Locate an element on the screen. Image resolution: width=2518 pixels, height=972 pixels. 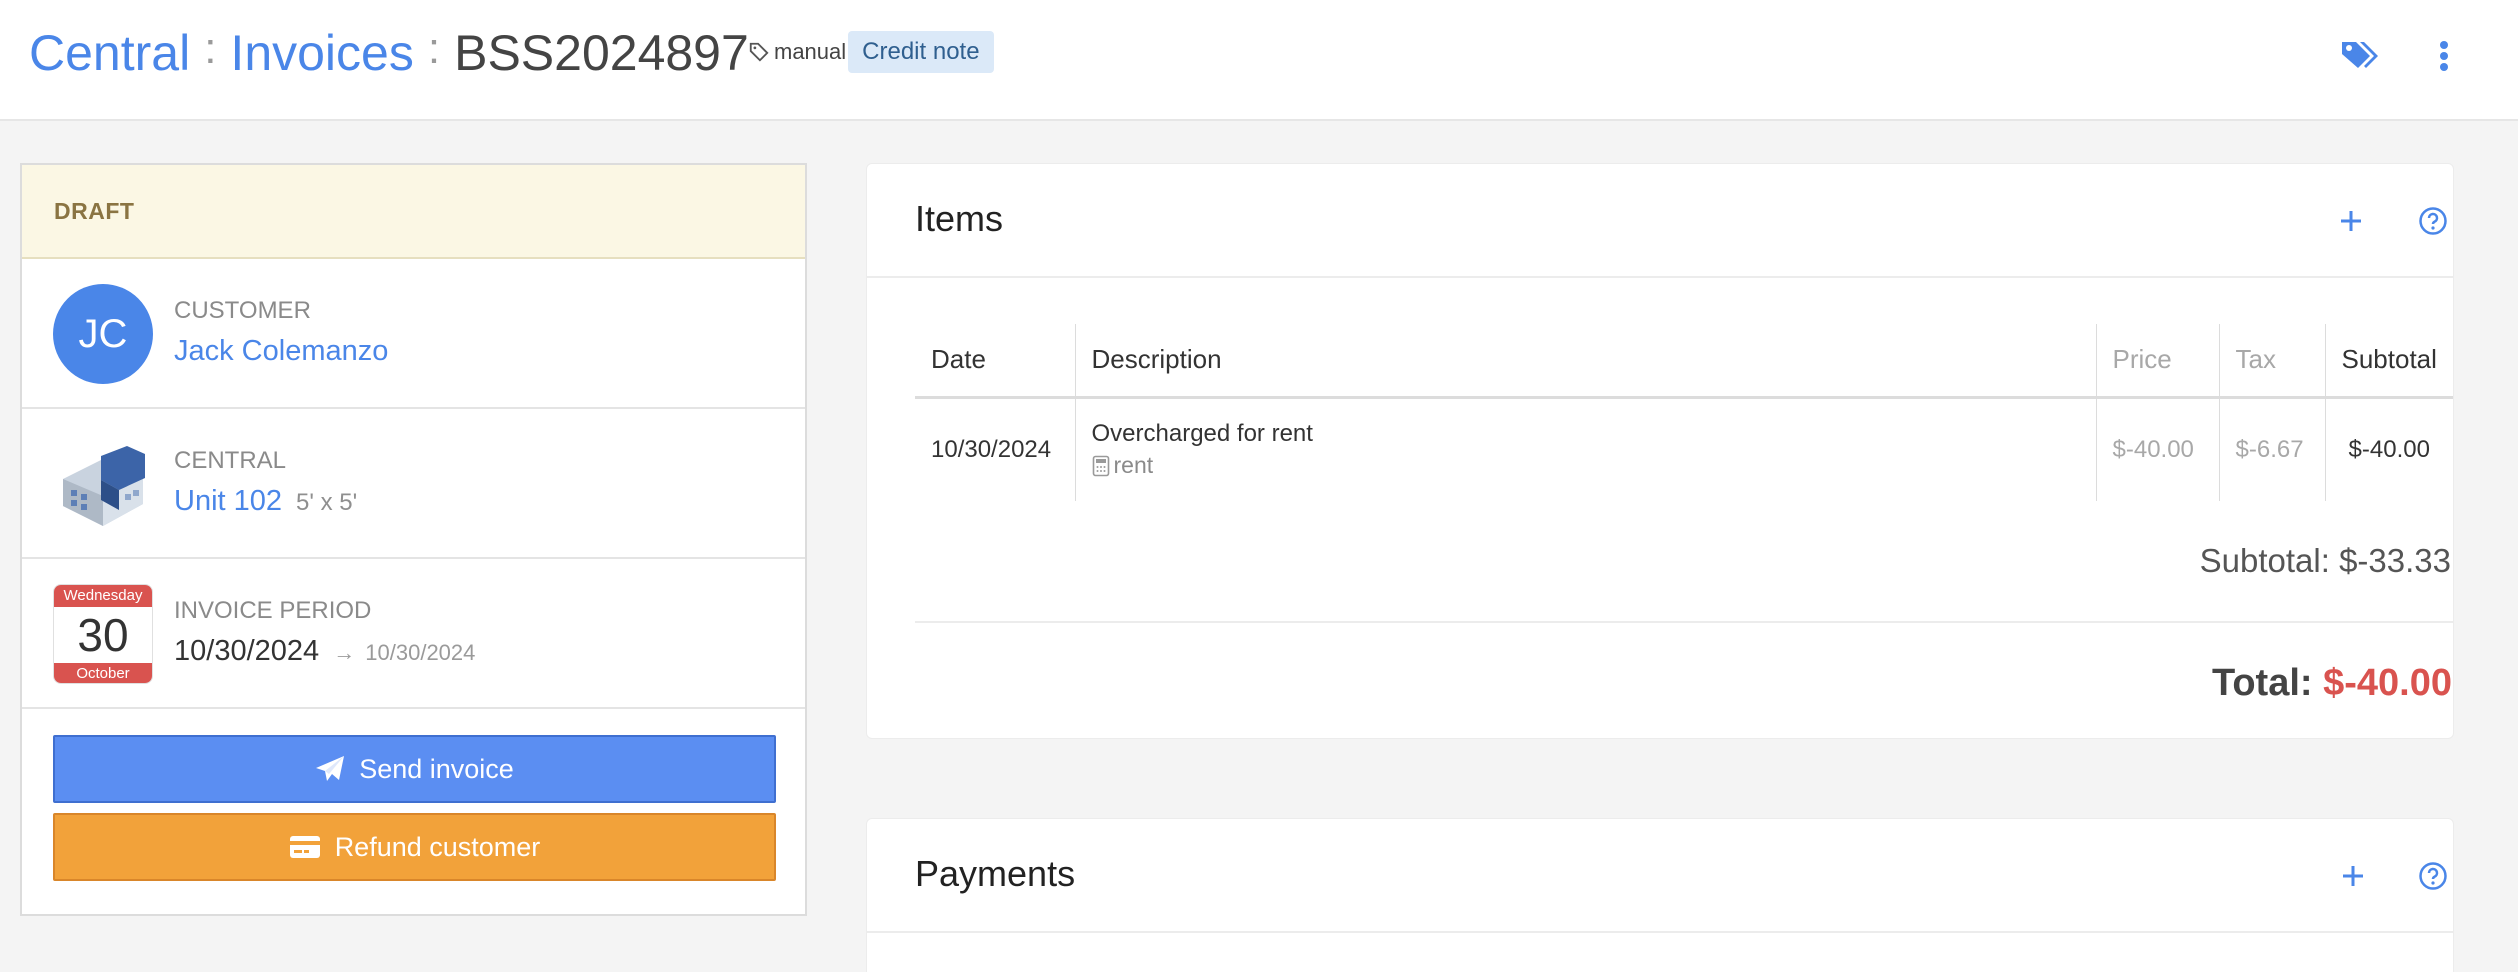
customer-row: JC CUSTOMER Jack Colemanzo is located at coordinates (413, 334).